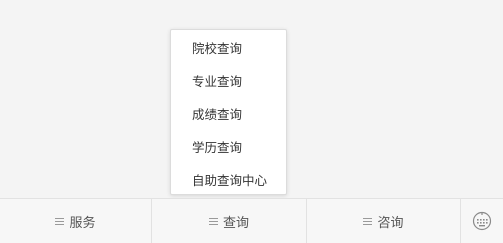 This screenshot has height=243, width=503. Describe the element at coordinates (228, 81) in the screenshot. I see `menu-item-major-query: 专业查询` at that location.